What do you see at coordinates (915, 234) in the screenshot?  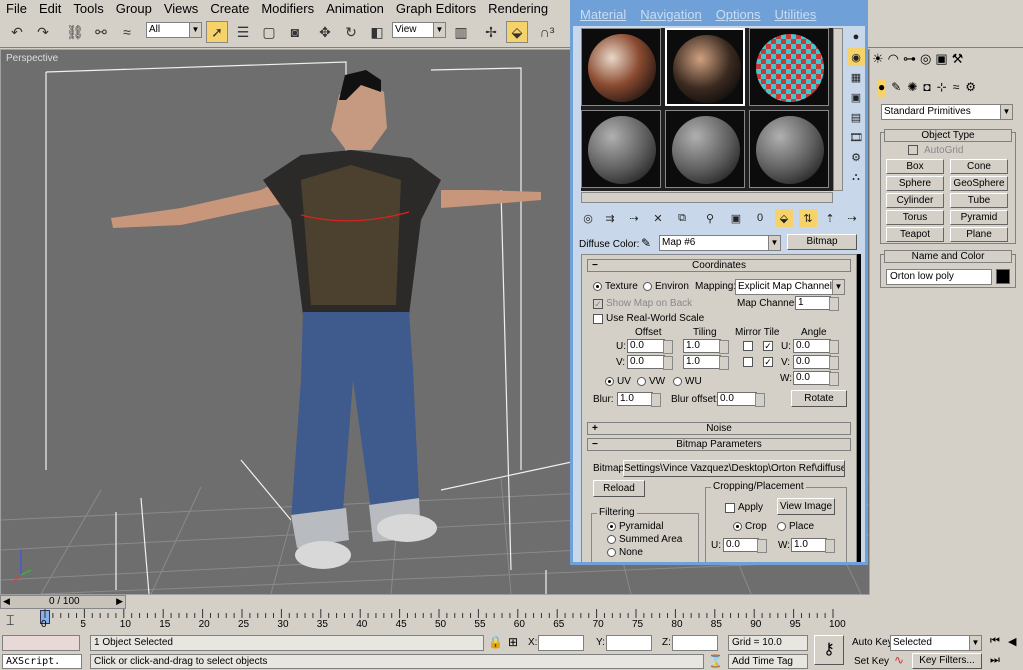 I see `teapot-button: Teapot` at bounding box center [915, 234].